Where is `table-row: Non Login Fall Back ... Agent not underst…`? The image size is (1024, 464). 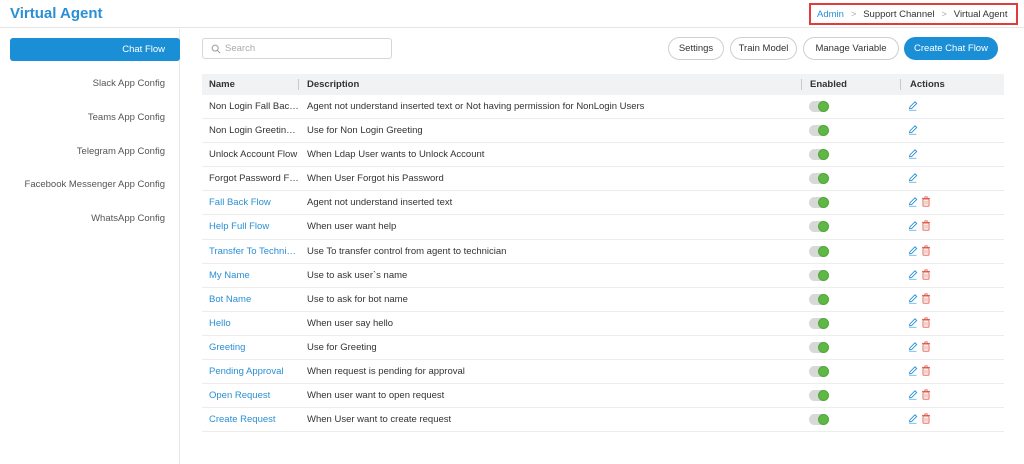 table-row: Non Login Fall Back ... Agent not underst… is located at coordinates (603, 107).